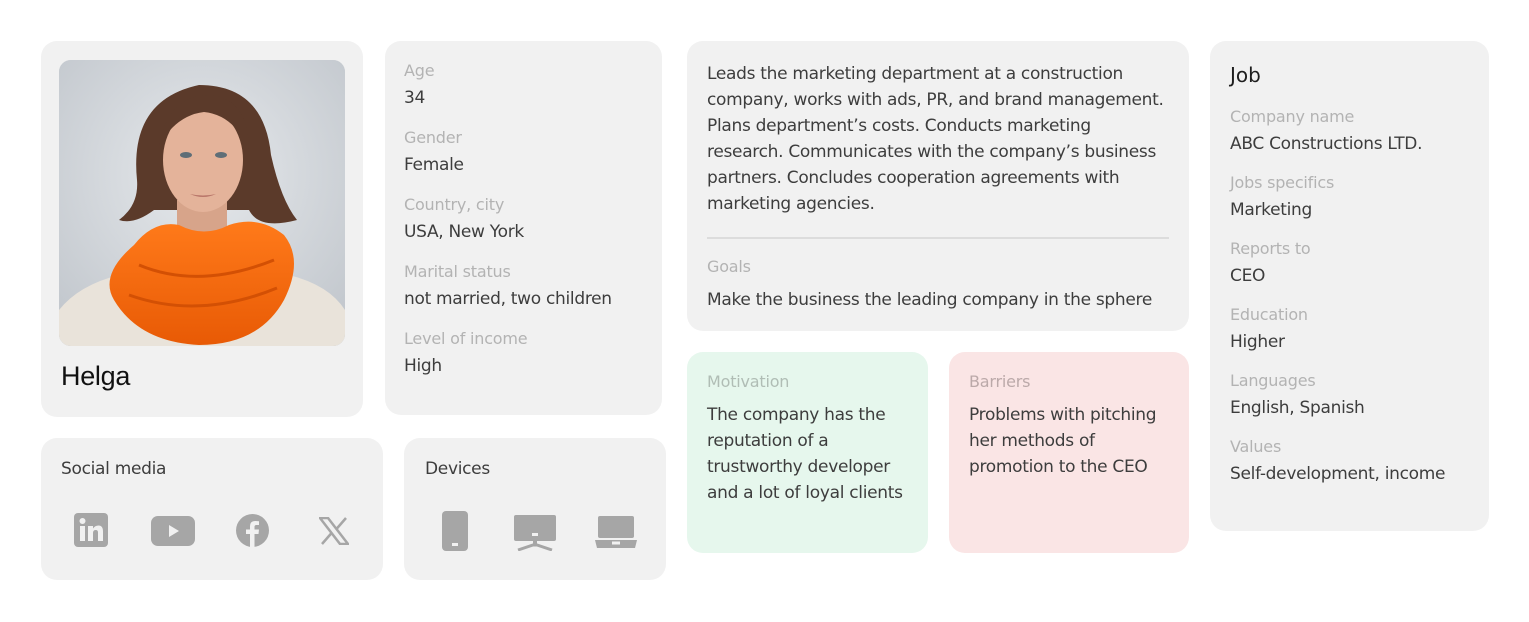 This screenshot has height=622, width=1529. I want to click on motivation-label: Motivation, so click(748, 381).